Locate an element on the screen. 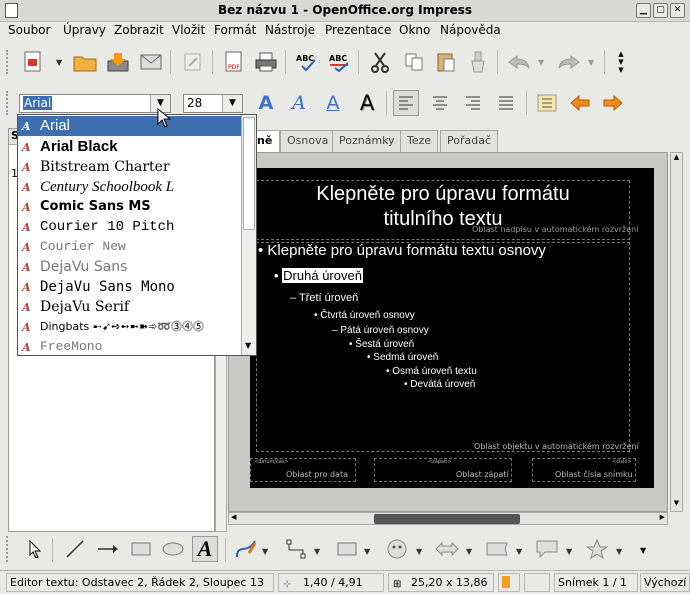  outline-level-7: • Sedmá úroveň is located at coordinates (402, 357).